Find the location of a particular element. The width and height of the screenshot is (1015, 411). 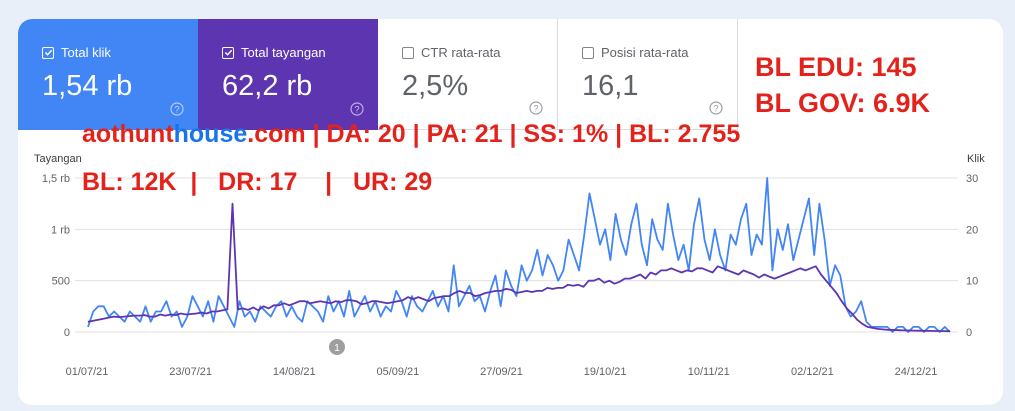

left-tick-label: 500 is located at coordinates (61, 282).